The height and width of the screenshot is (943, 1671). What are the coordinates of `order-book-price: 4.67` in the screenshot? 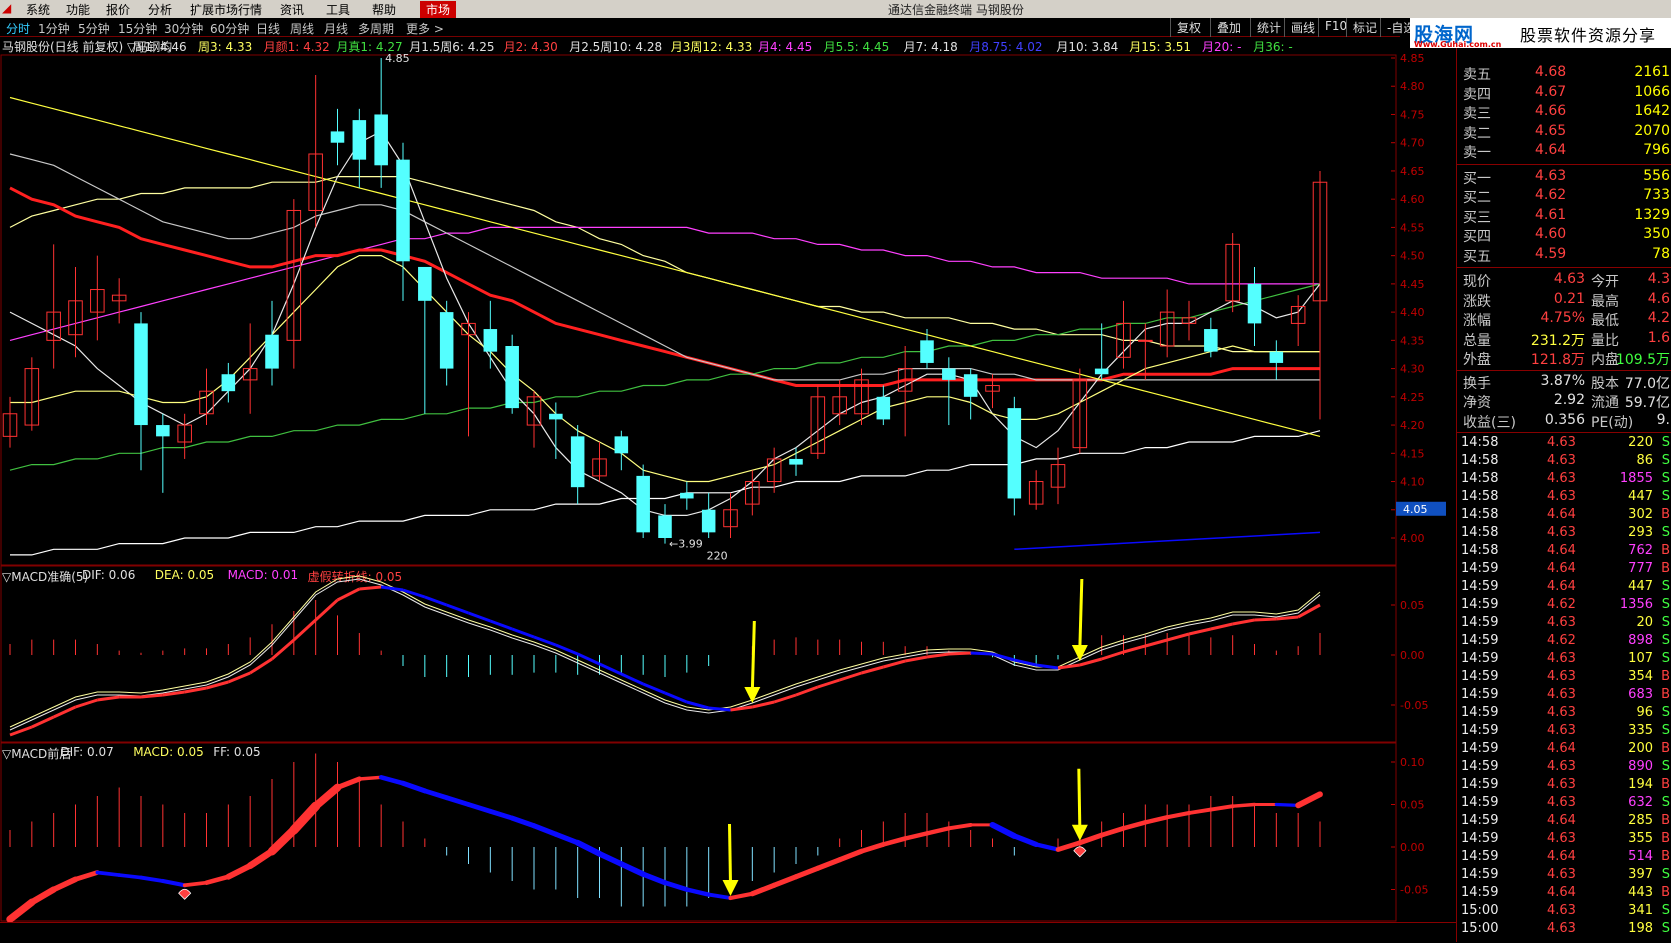 It's located at (1551, 91).